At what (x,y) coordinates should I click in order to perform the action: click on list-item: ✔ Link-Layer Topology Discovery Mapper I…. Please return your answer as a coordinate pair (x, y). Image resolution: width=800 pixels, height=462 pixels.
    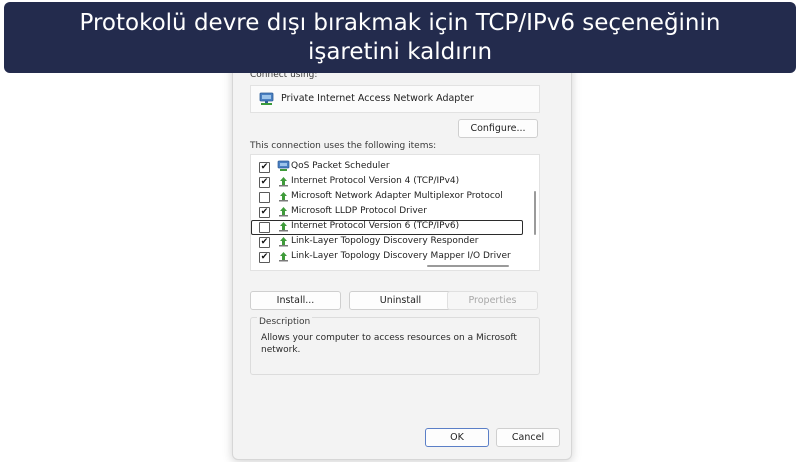
    Looking at the image, I should click on (389, 256).